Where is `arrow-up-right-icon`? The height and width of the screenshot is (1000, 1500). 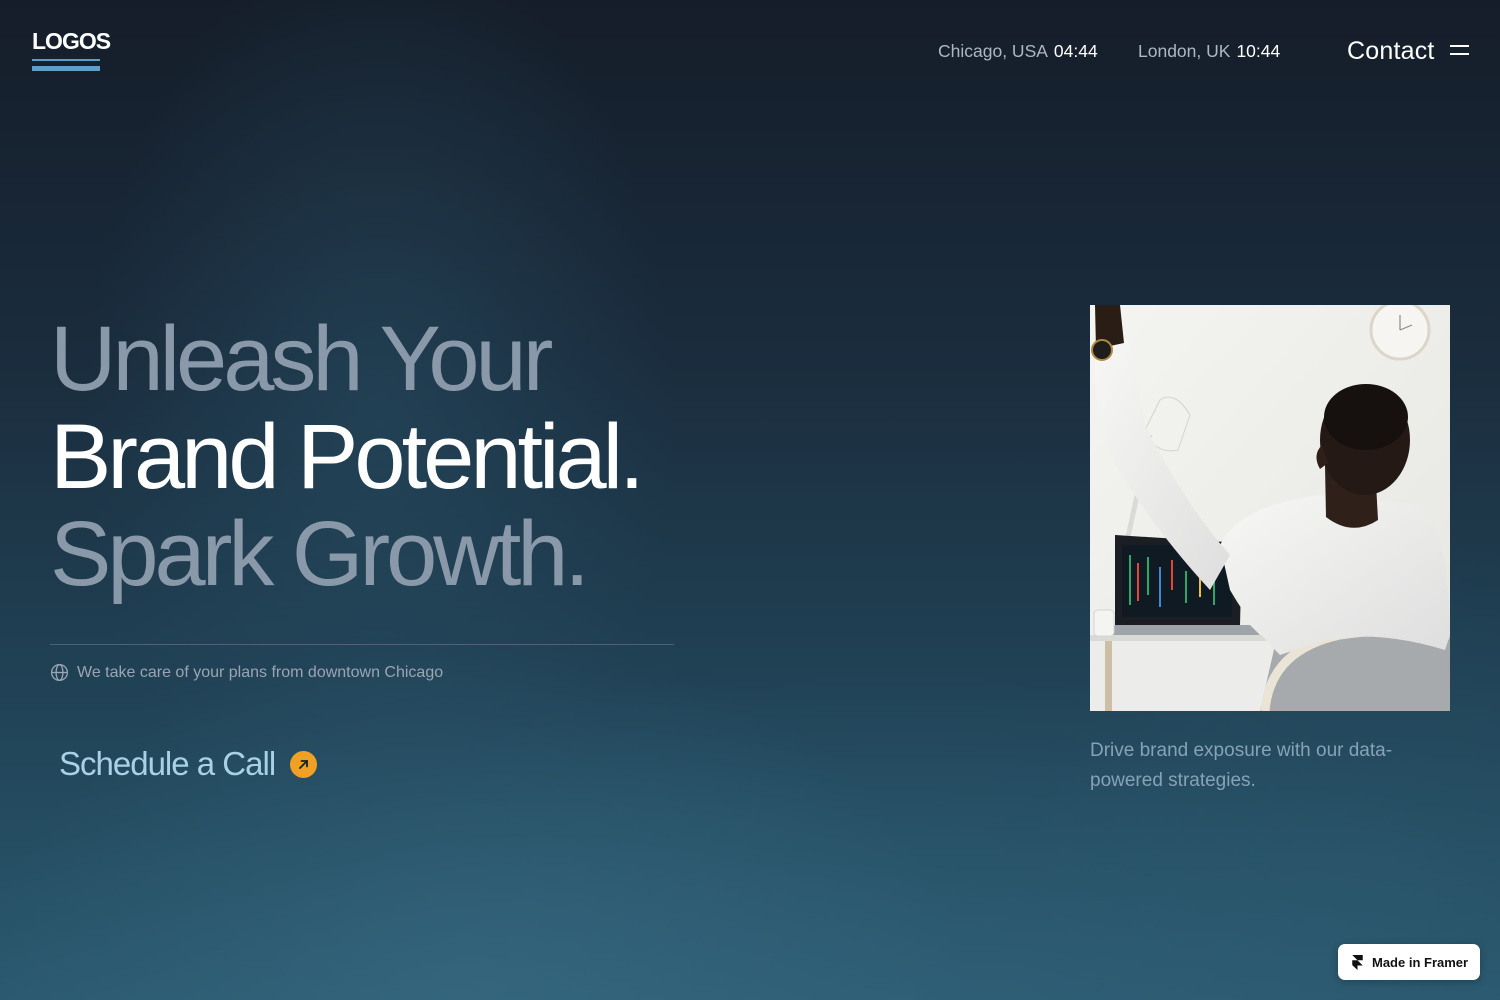 arrow-up-right-icon is located at coordinates (304, 764).